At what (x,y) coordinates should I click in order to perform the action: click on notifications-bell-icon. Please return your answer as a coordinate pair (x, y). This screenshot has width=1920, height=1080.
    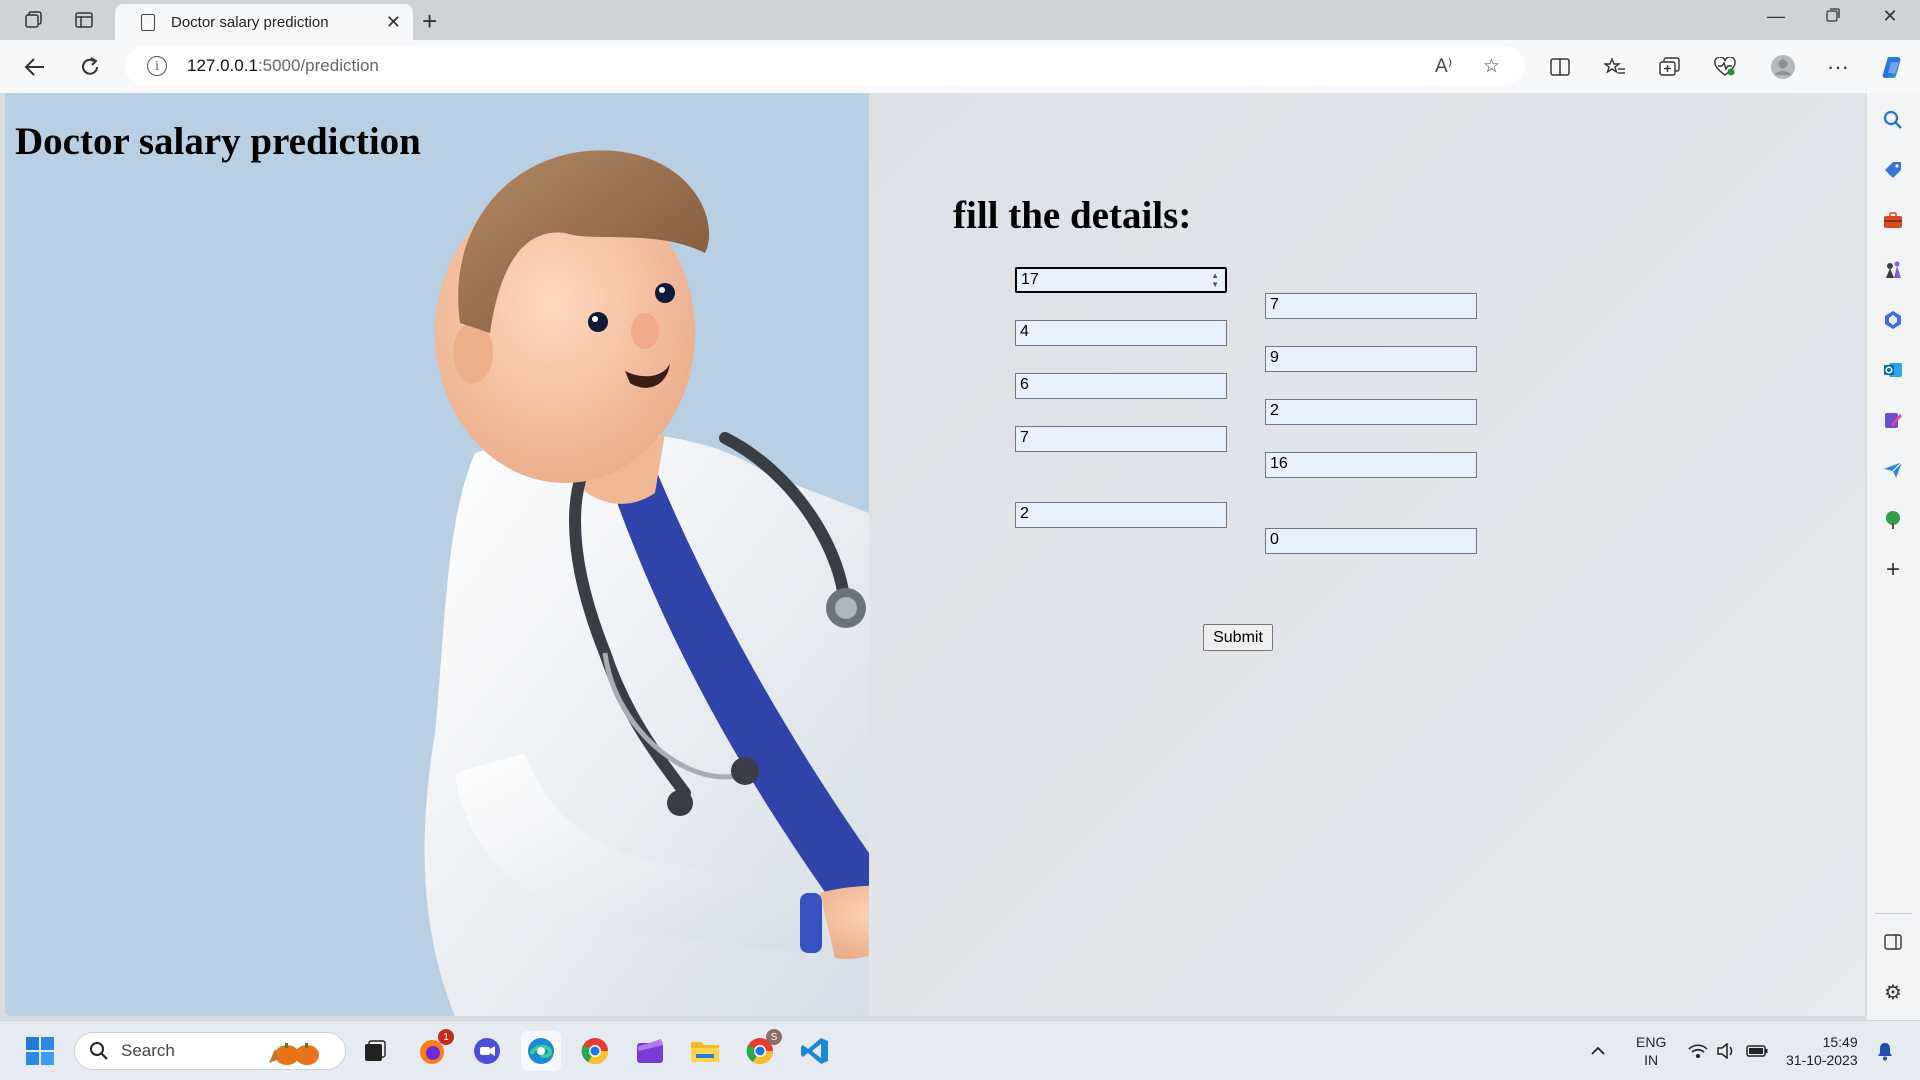
    Looking at the image, I should click on (1885, 1050).